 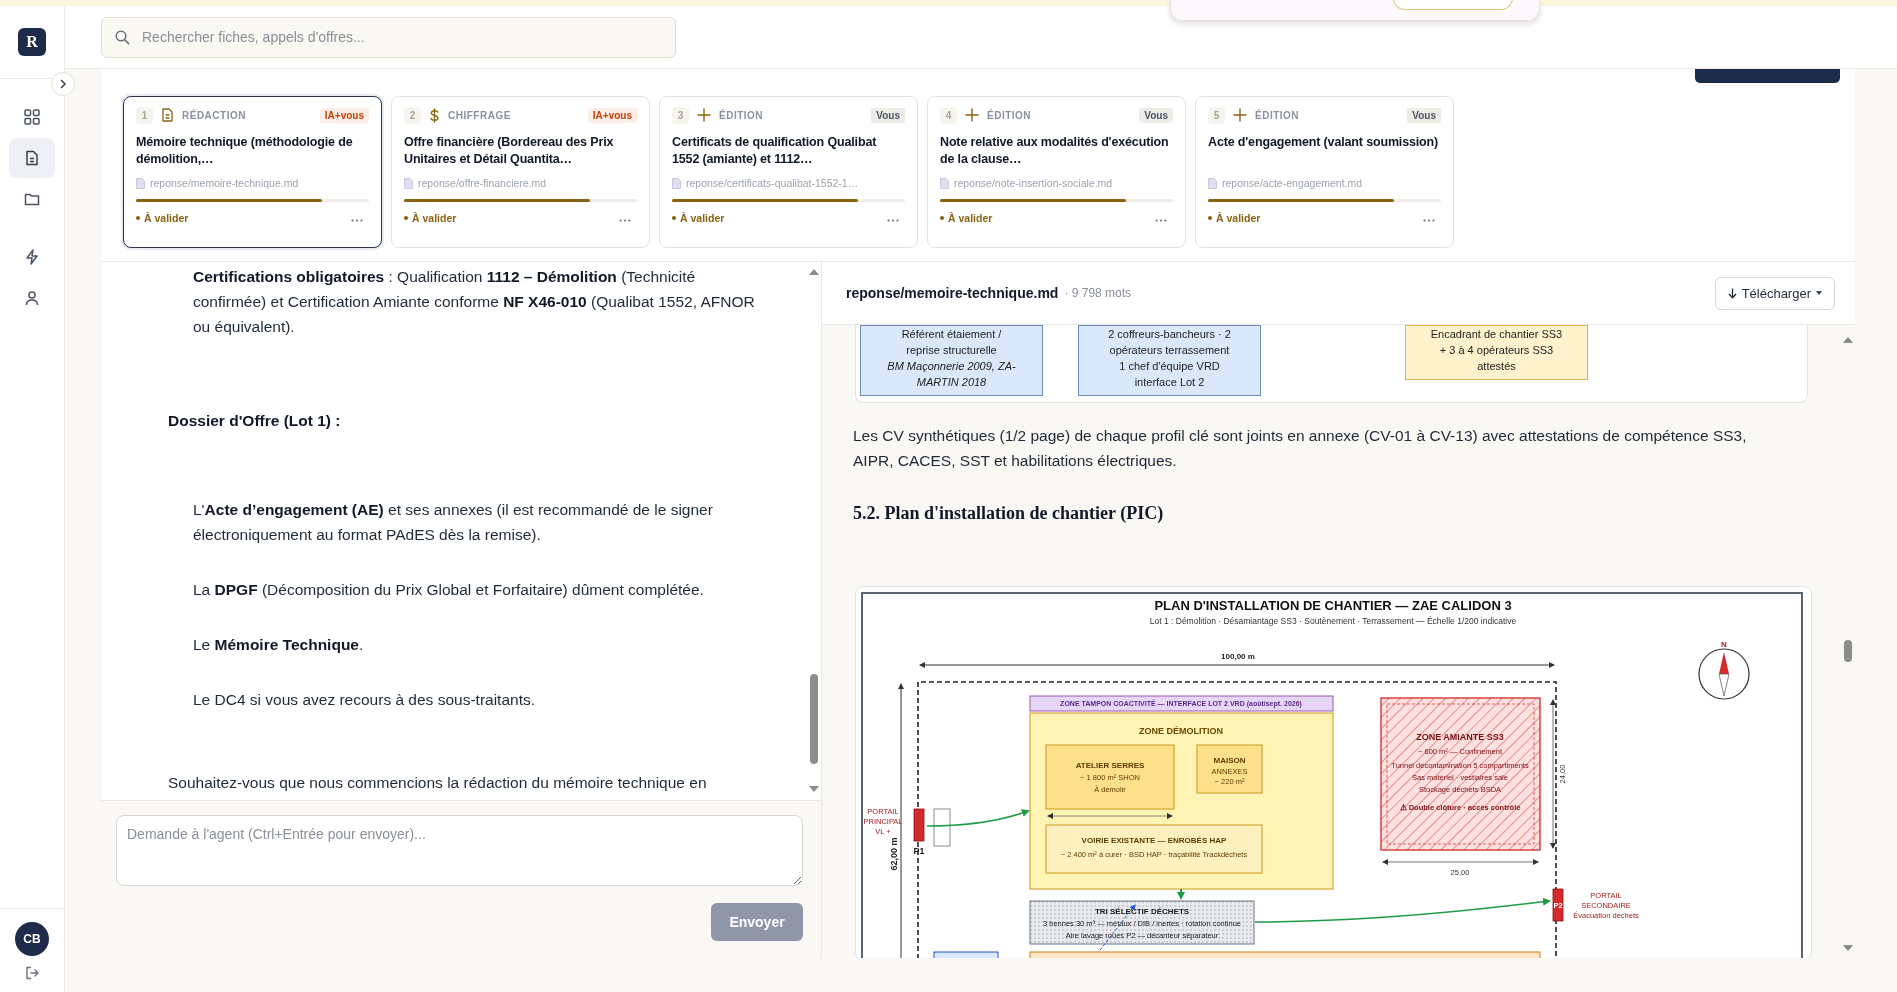 I want to click on step-number: 5, so click(x=1216, y=115).